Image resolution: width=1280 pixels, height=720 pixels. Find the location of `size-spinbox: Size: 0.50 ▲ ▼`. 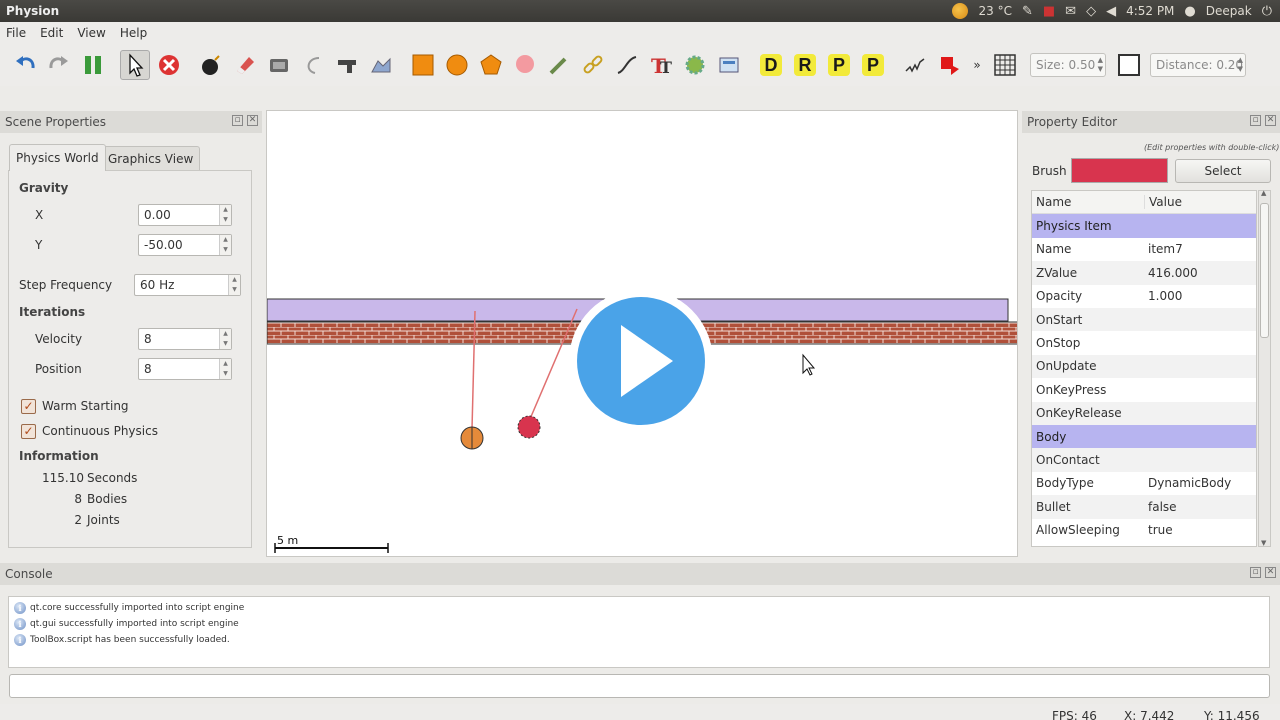

size-spinbox: Size: 0.50 ▲ ▼ is located at coordinates (1068, 65).